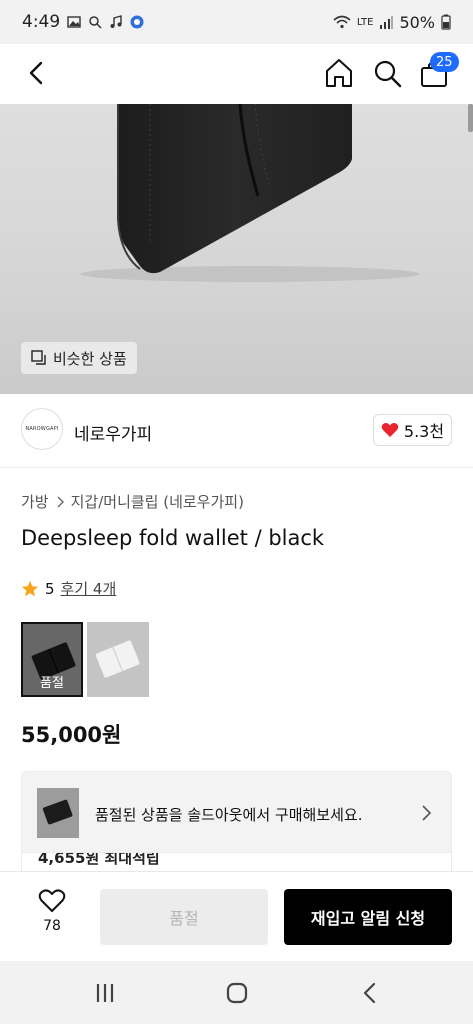 Image resolution: width=473 pixels, height=1024 pixels. I want to click on wishlist-count: 78, so click(52, 926).